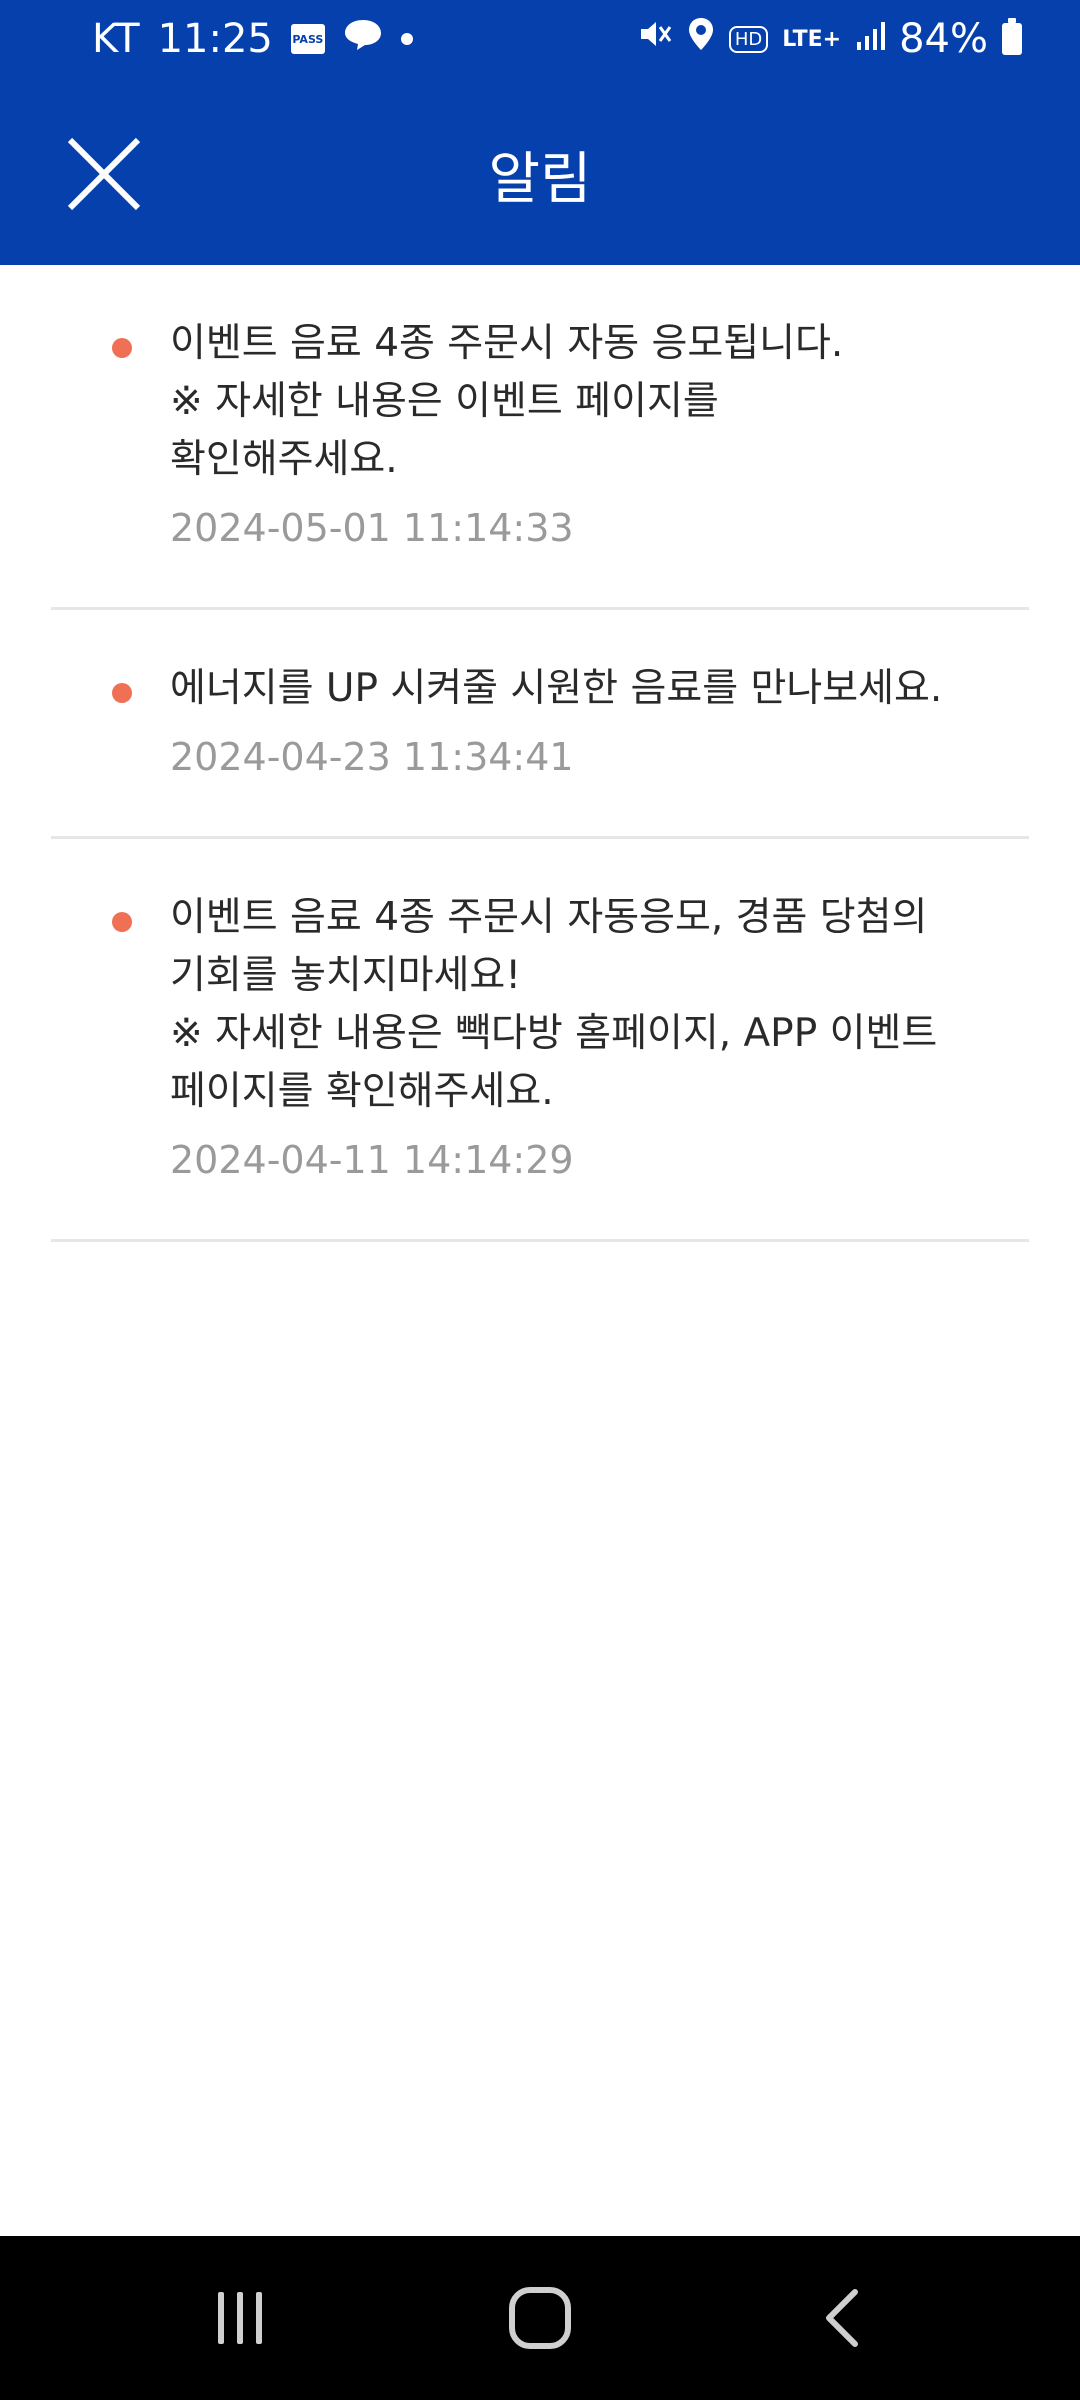 This screenshot has width=1080, height=2400. Describe the element at coordinates (363, 39) in the screenshot. I see `chat-bubble-icon` at that location.